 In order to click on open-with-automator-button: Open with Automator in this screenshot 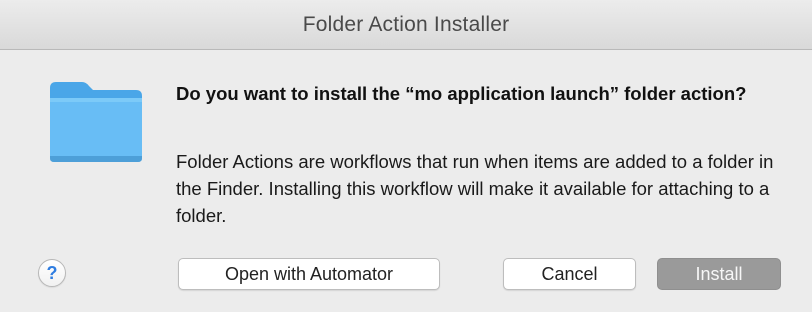, I will do `click(309, 274)`.